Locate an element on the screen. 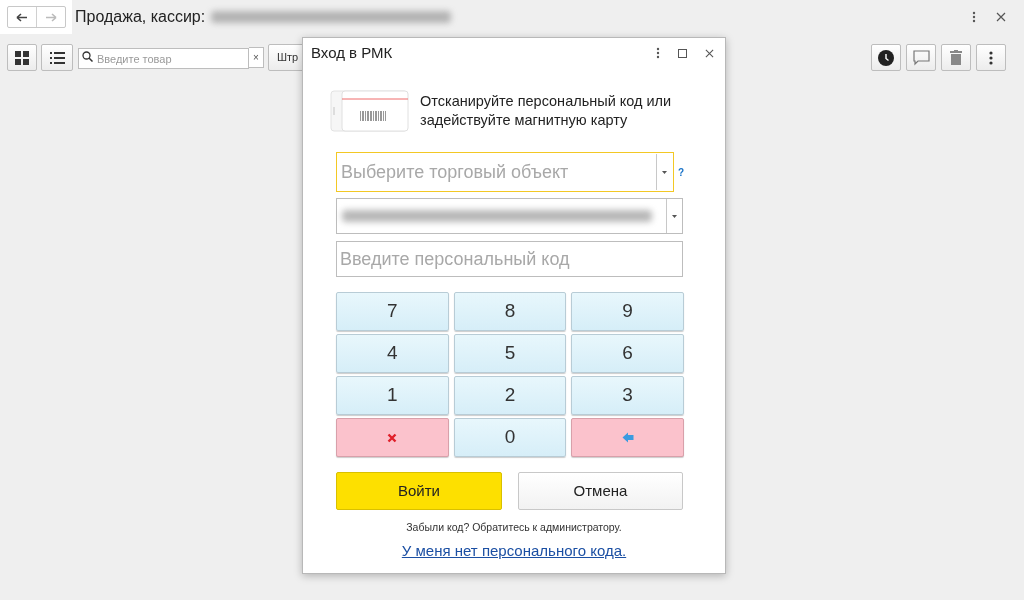 This screenshot has height=600, width=1024. store-select-field: Выберите торговый объект is located at coordinates (505, 172).